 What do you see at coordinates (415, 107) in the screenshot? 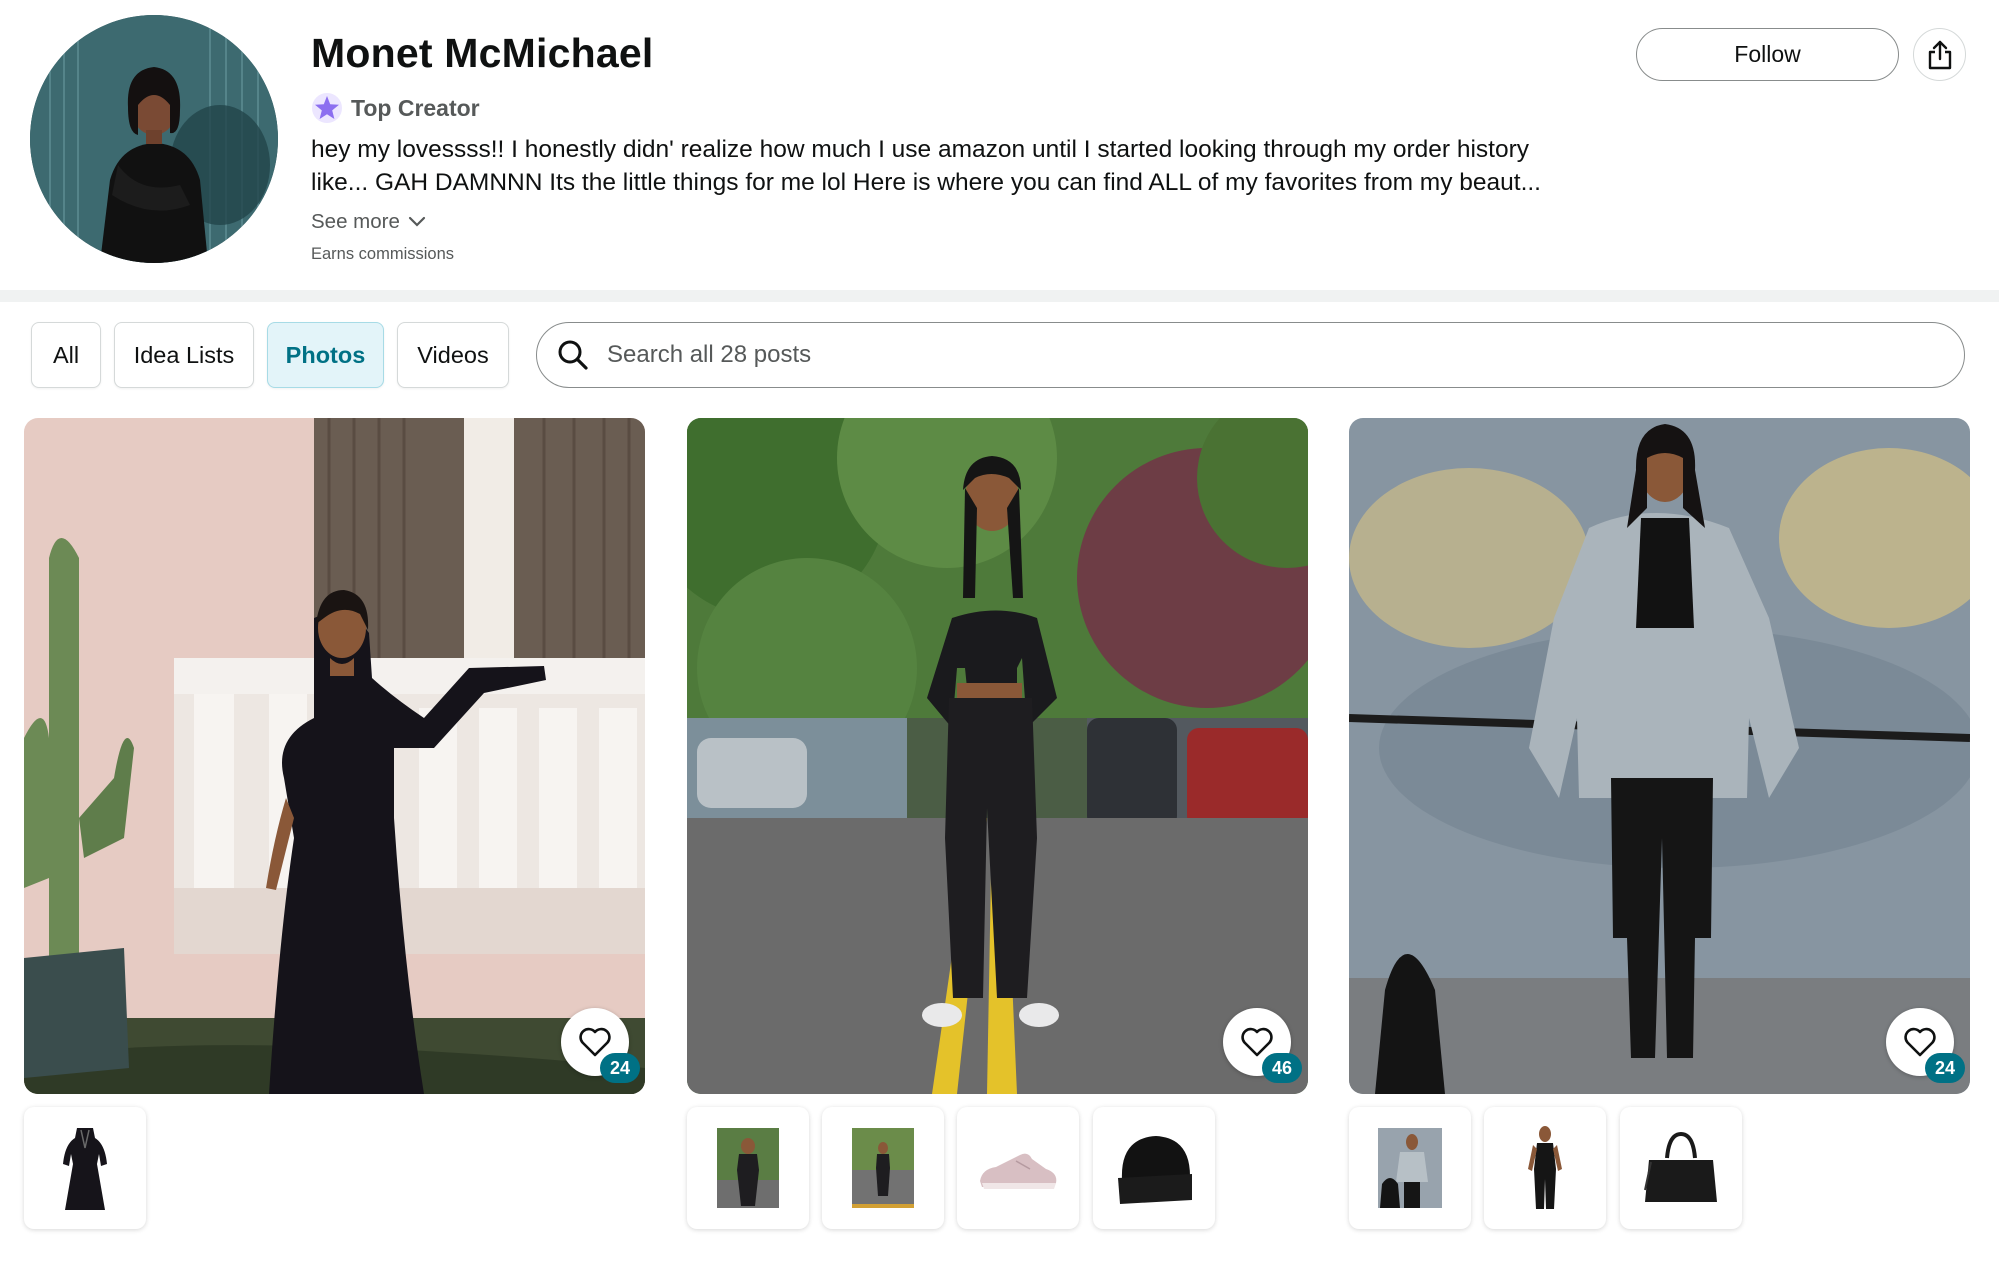
I see `badge-label: Top Creator` at bounding box center [415, 107].